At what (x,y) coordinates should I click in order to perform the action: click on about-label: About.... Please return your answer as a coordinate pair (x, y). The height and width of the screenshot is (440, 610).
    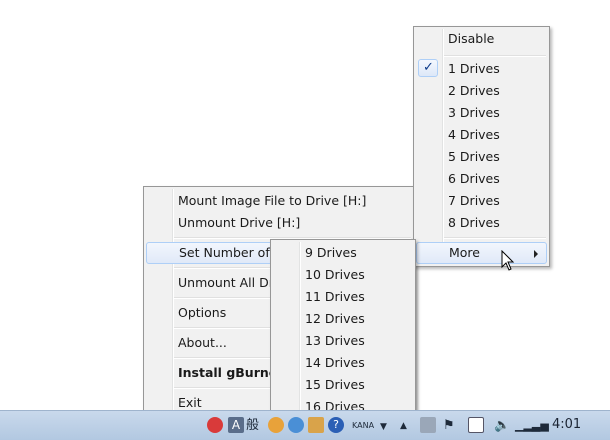
    Looking at the image, I should click on (202, 342).